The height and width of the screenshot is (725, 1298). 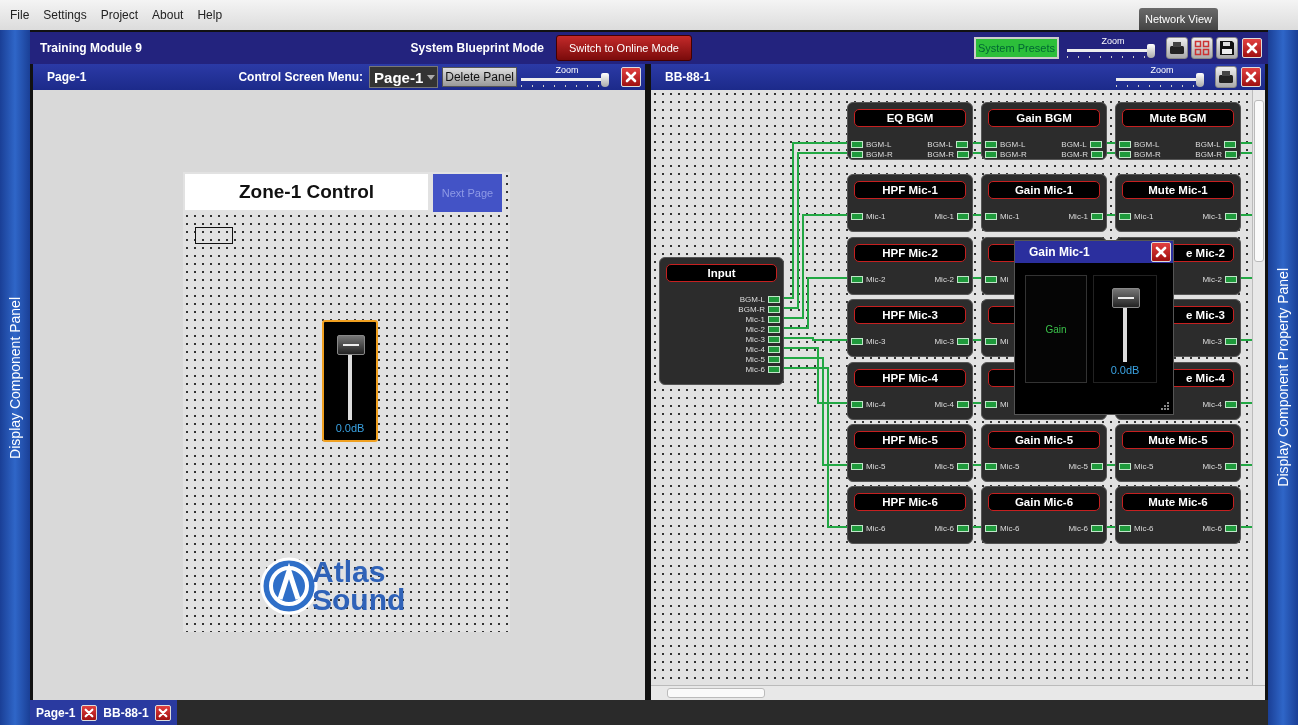 What do you see at coordinates (15, 377) in the screenshot?
I see `side-panel: Display Component Panel` at bounding box center [15, 377].